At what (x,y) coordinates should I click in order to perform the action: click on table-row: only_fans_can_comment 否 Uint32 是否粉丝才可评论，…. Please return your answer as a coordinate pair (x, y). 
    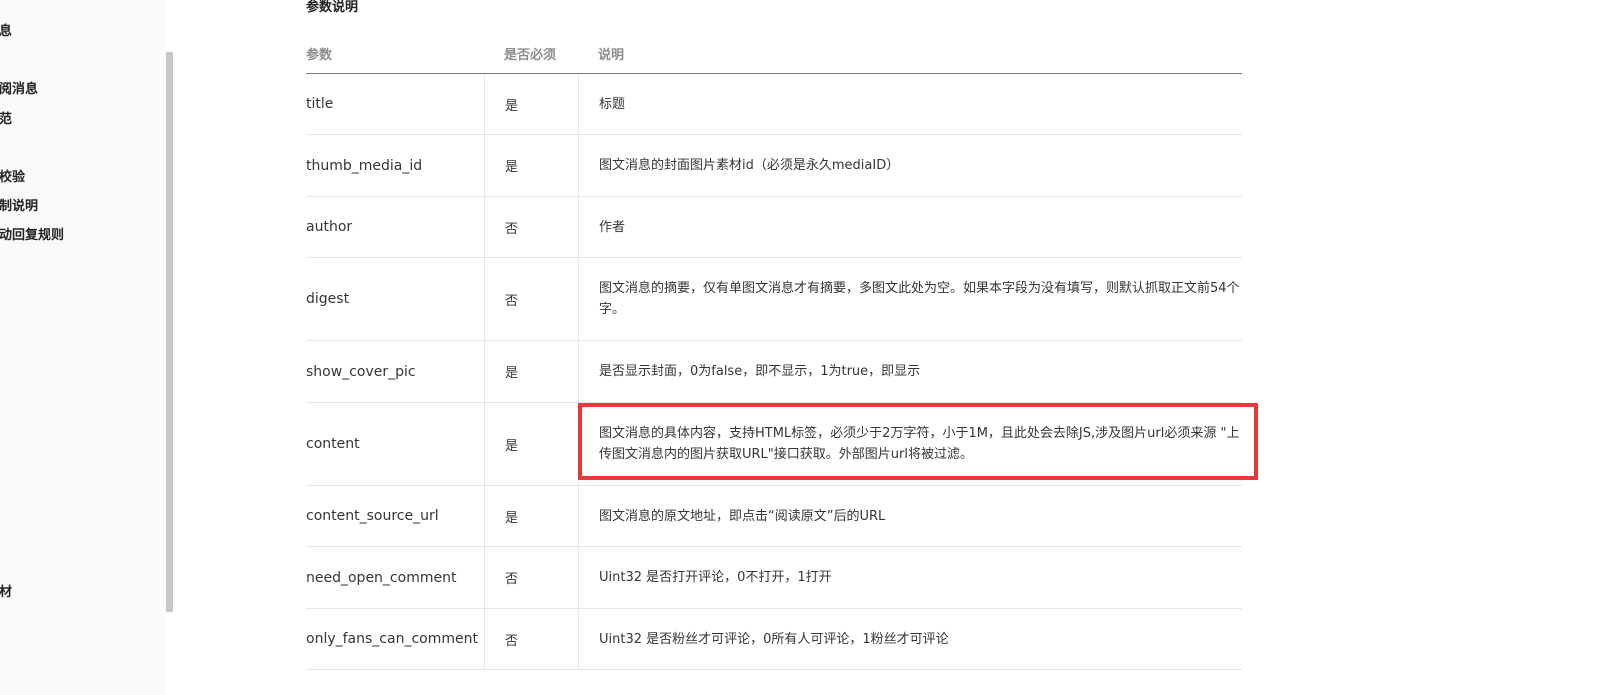
    Looking at the image, I should click on (774, 639).